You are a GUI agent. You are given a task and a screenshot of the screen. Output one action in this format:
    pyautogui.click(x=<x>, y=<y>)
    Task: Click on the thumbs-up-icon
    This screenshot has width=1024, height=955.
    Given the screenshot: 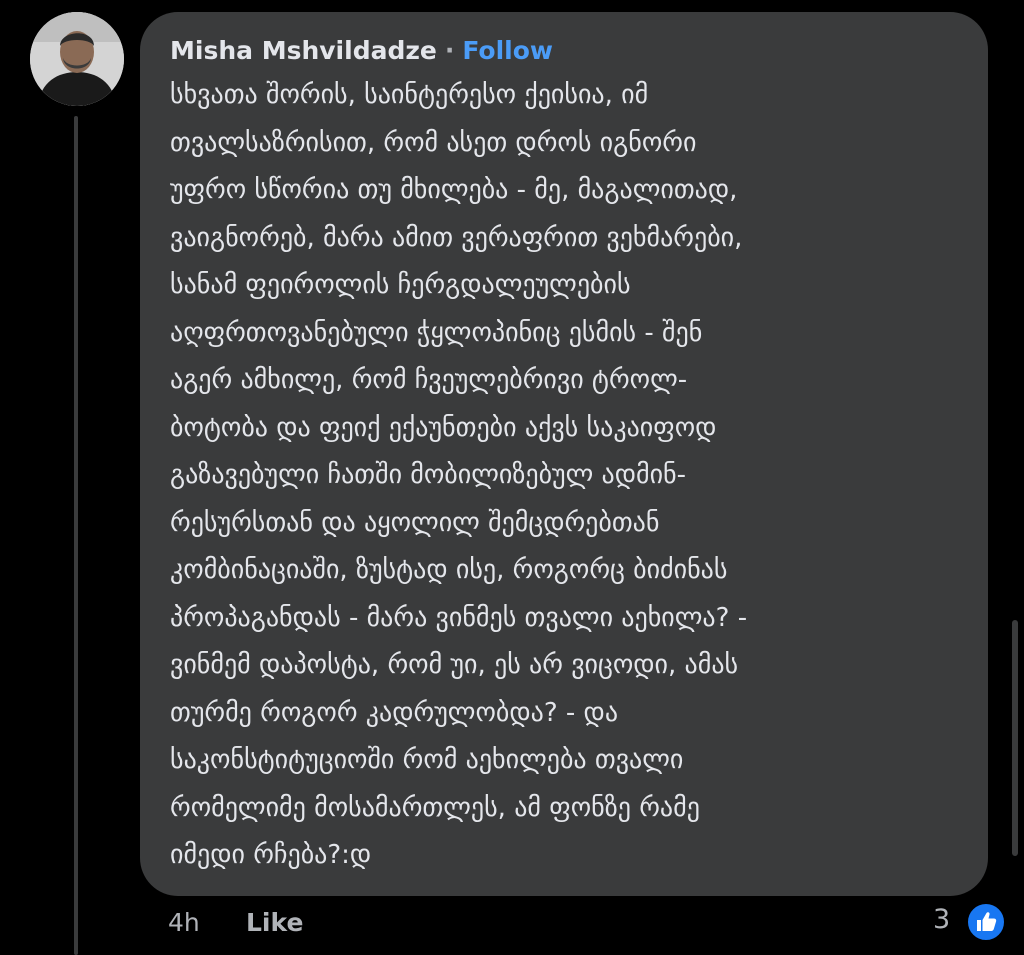 What is the action you would take?
    pyautogui.click(x=986, y=922)
    